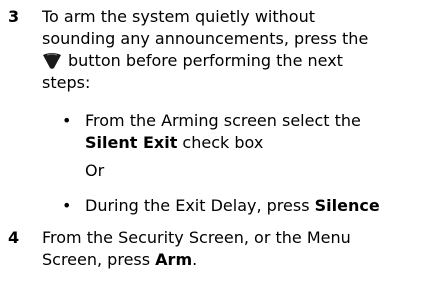  I want to click on step-3-line-1: To arm the system quietly without, so click(178, 16).